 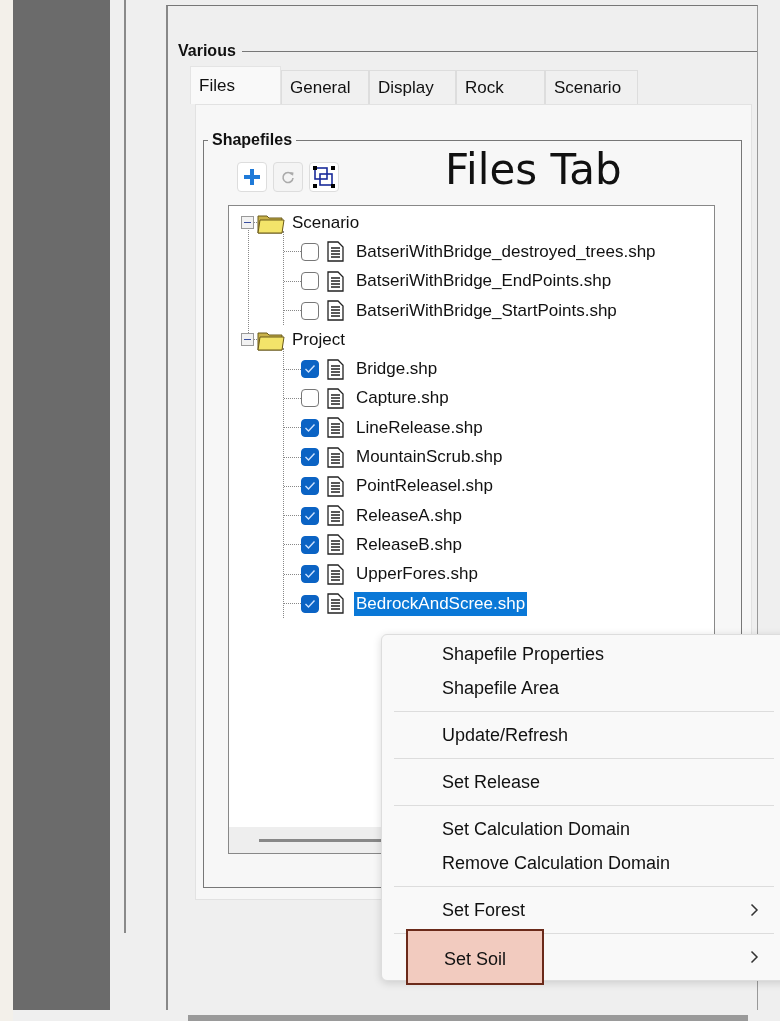 What do you see at coordinates (235, 85) in the screenshot?
I see `tab: Files` at bounding box center [235, 85].